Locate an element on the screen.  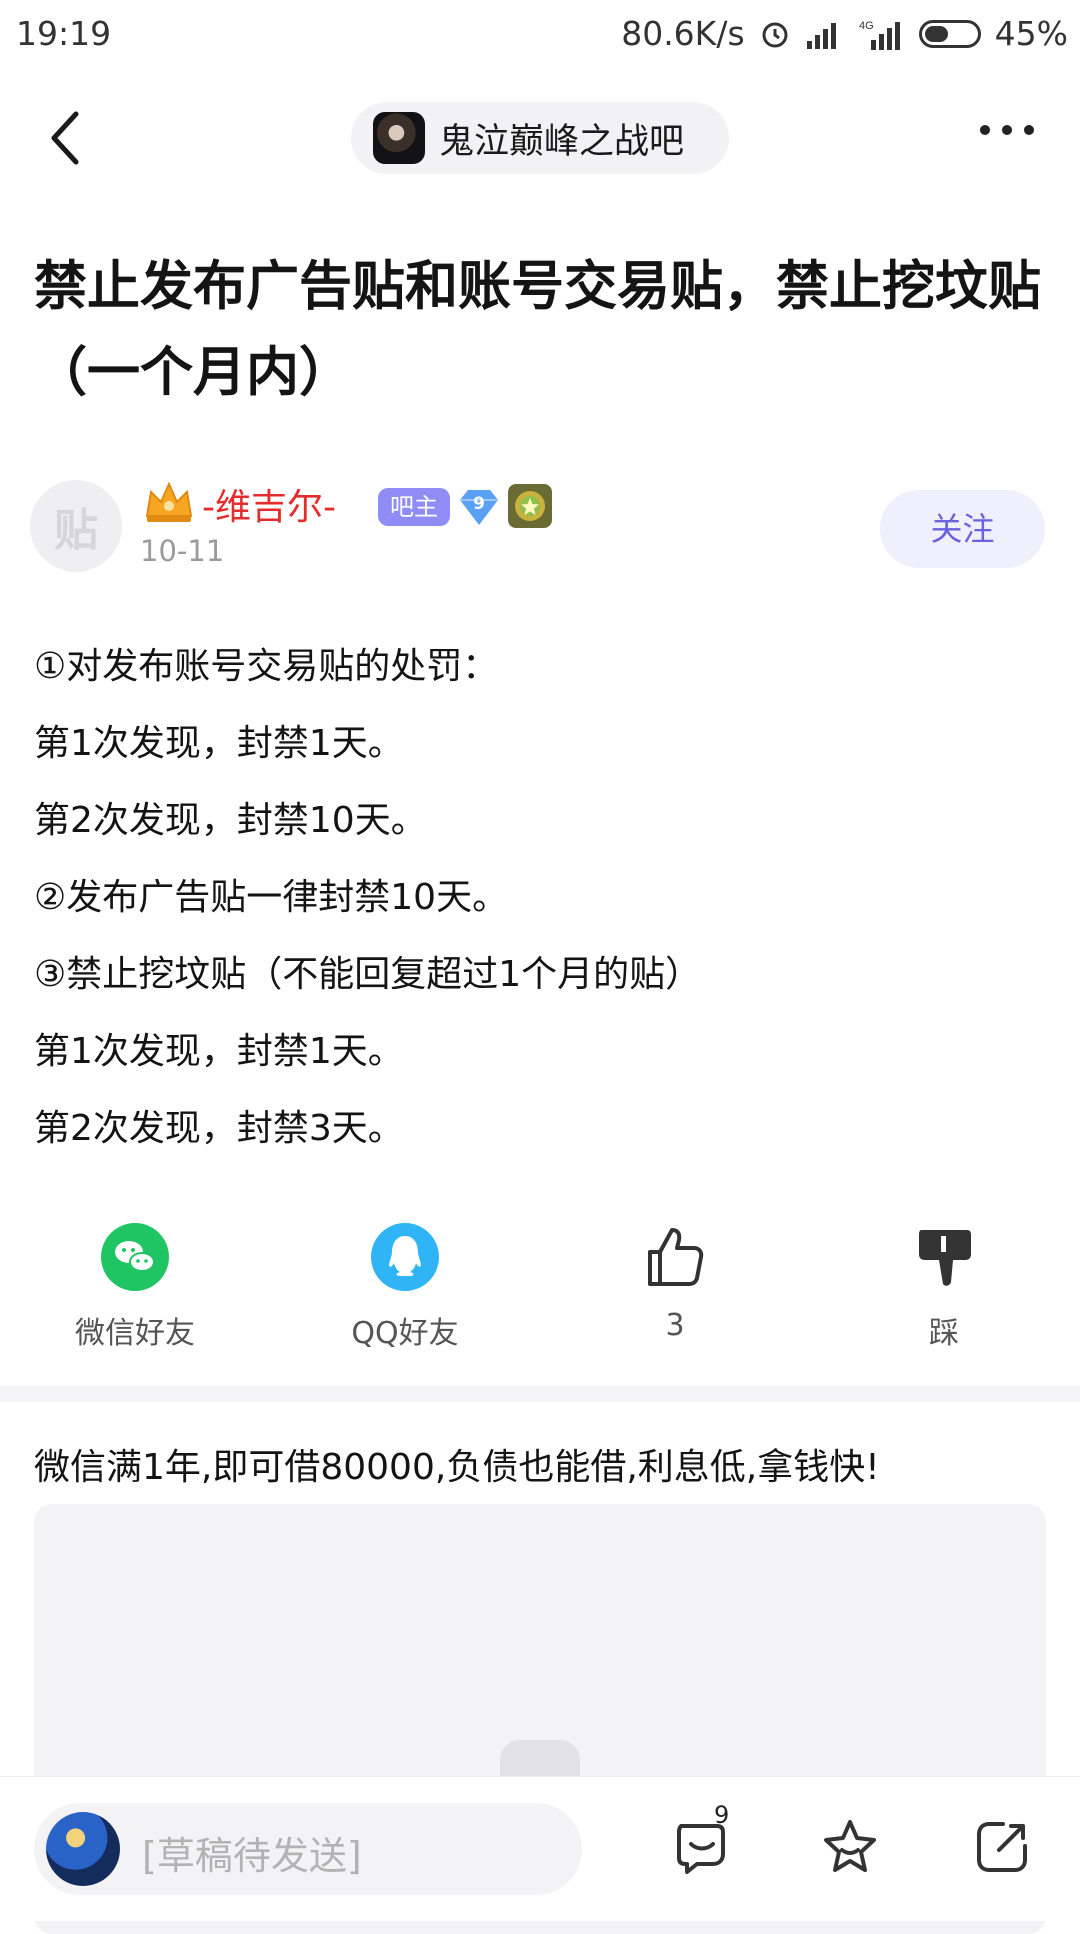
like-button: 3 is located at coordinates (675, 1282).